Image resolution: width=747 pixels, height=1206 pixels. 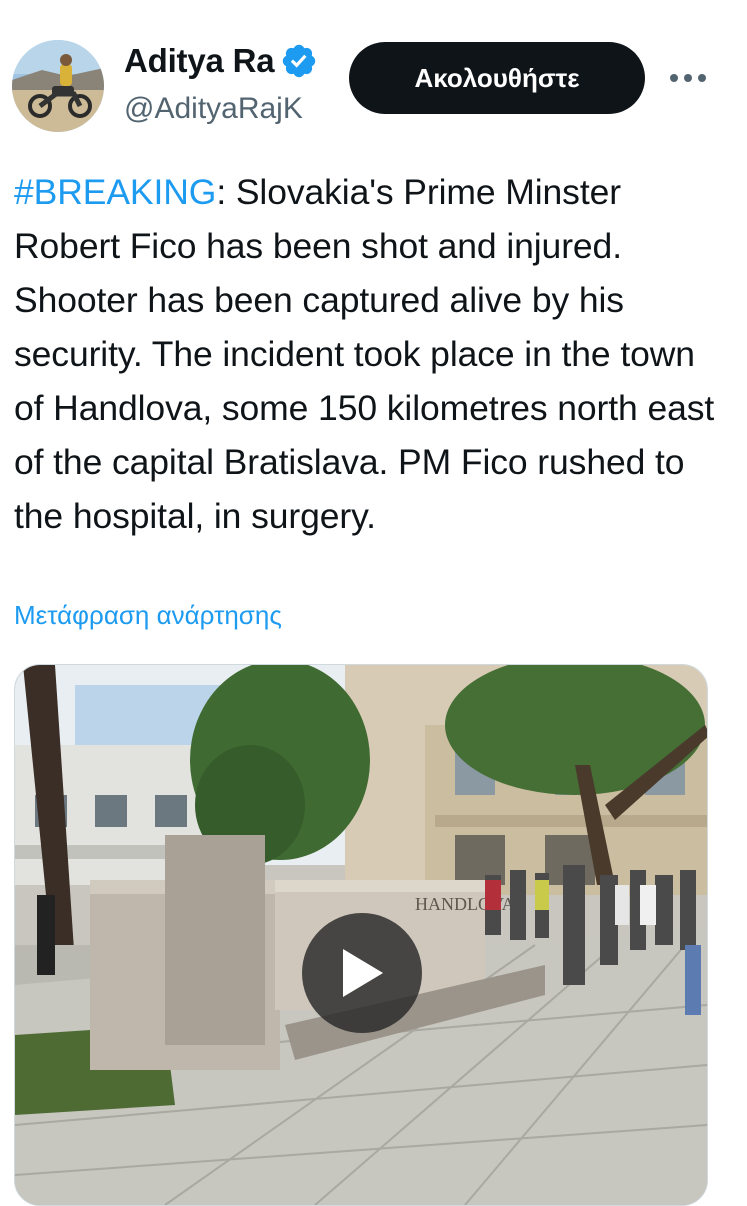 I want to click on follow-button: Ακολουθήστε, so click(x=497, y=78).